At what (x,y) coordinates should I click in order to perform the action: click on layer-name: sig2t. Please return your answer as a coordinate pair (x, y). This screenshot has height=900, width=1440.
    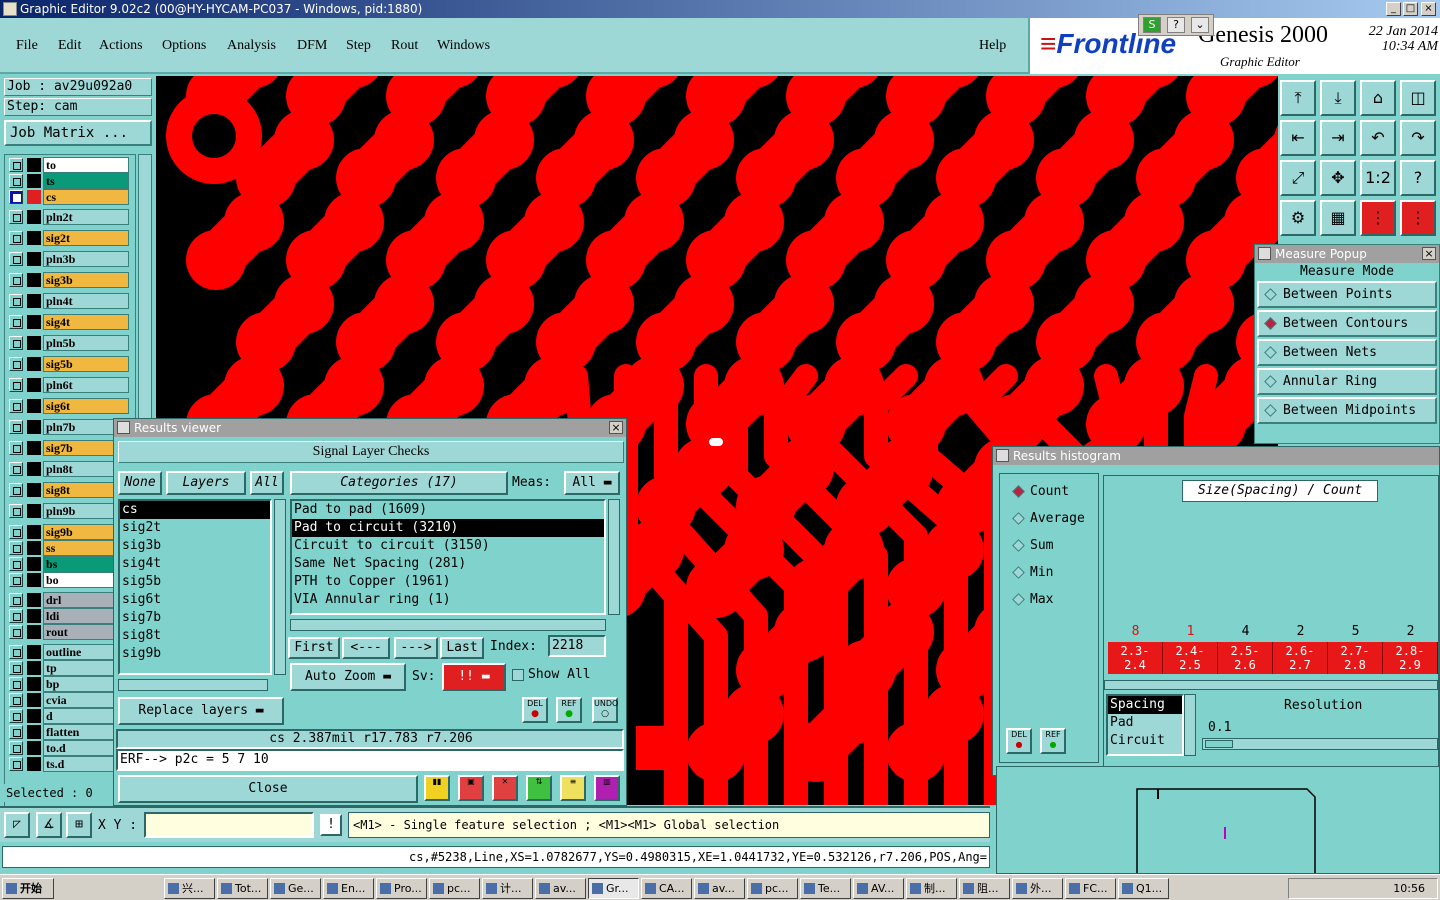
    Looking at the image, I should click on (86, 238).